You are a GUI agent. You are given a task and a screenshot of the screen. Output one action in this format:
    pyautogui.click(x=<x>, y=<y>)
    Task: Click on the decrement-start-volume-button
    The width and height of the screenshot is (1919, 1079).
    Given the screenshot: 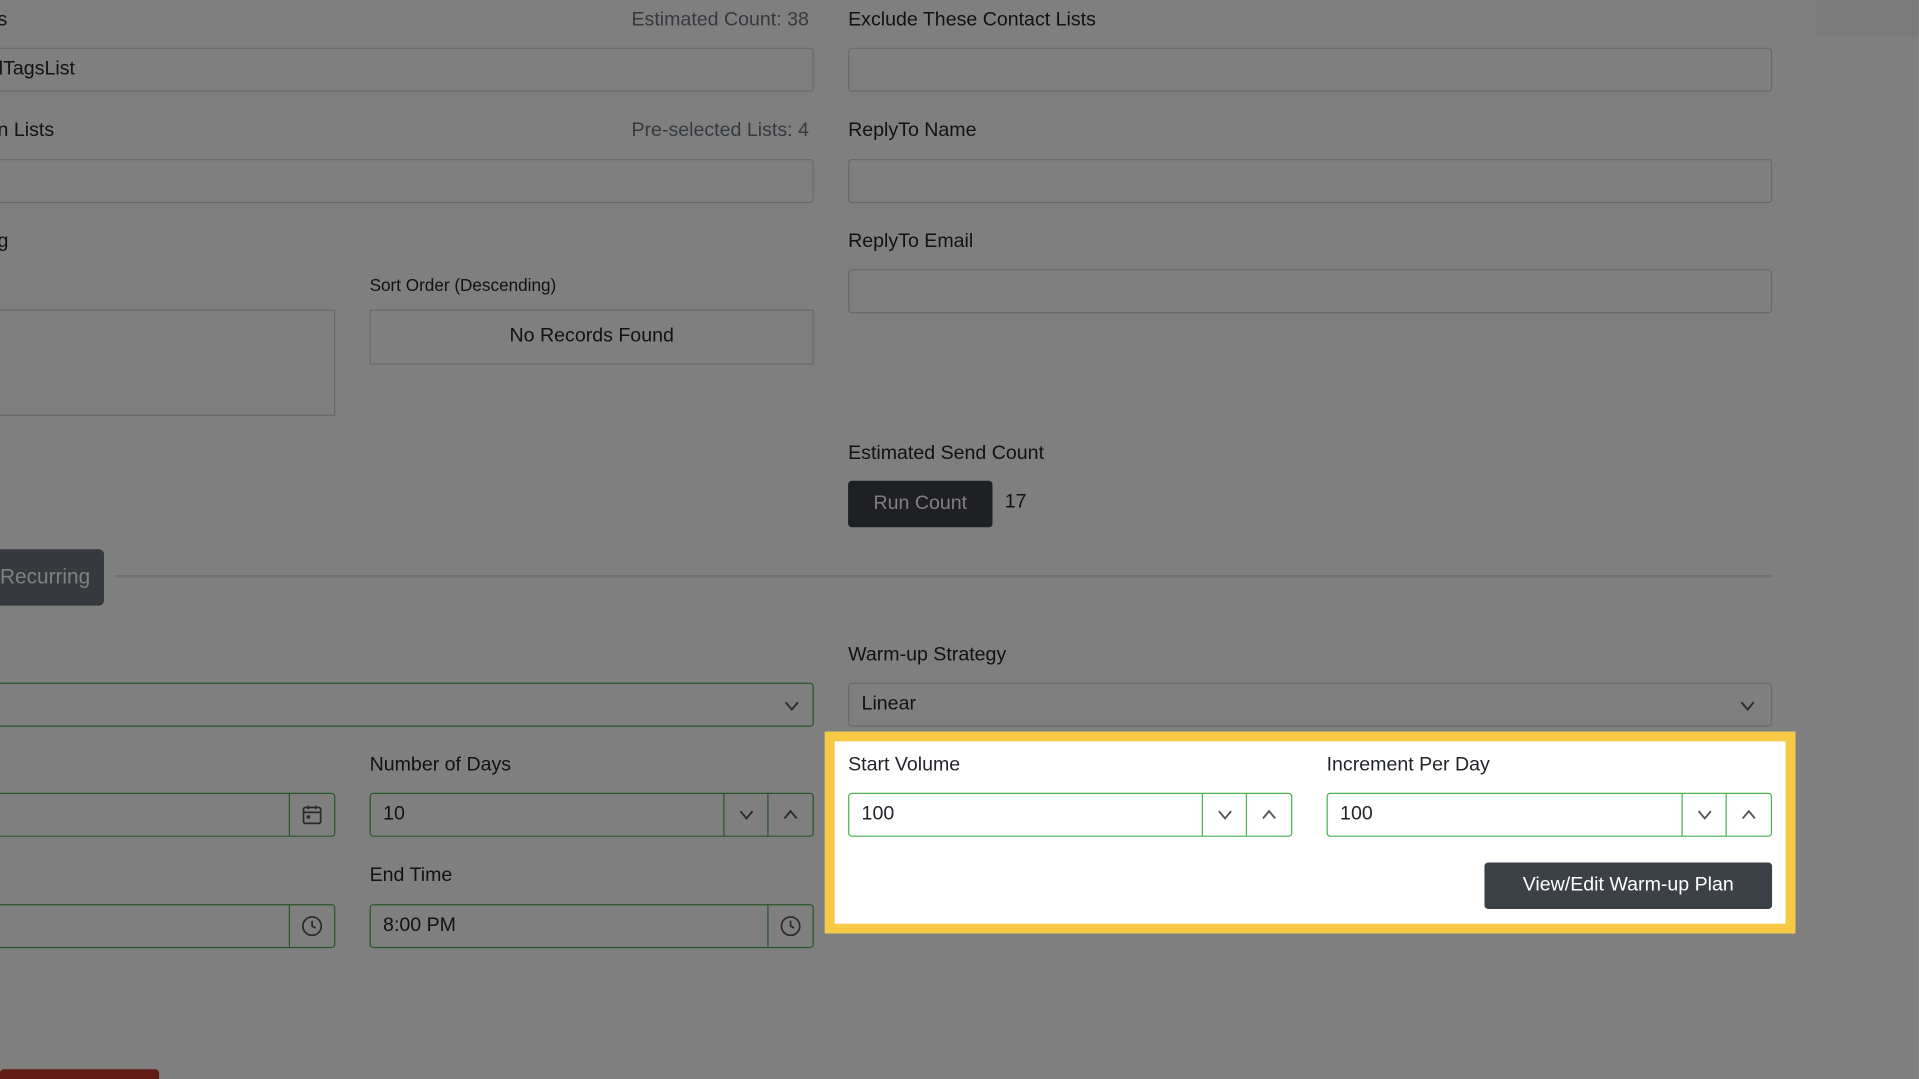 What is the action you would take?
    pyautogui.click(x=1224, y=814)
    